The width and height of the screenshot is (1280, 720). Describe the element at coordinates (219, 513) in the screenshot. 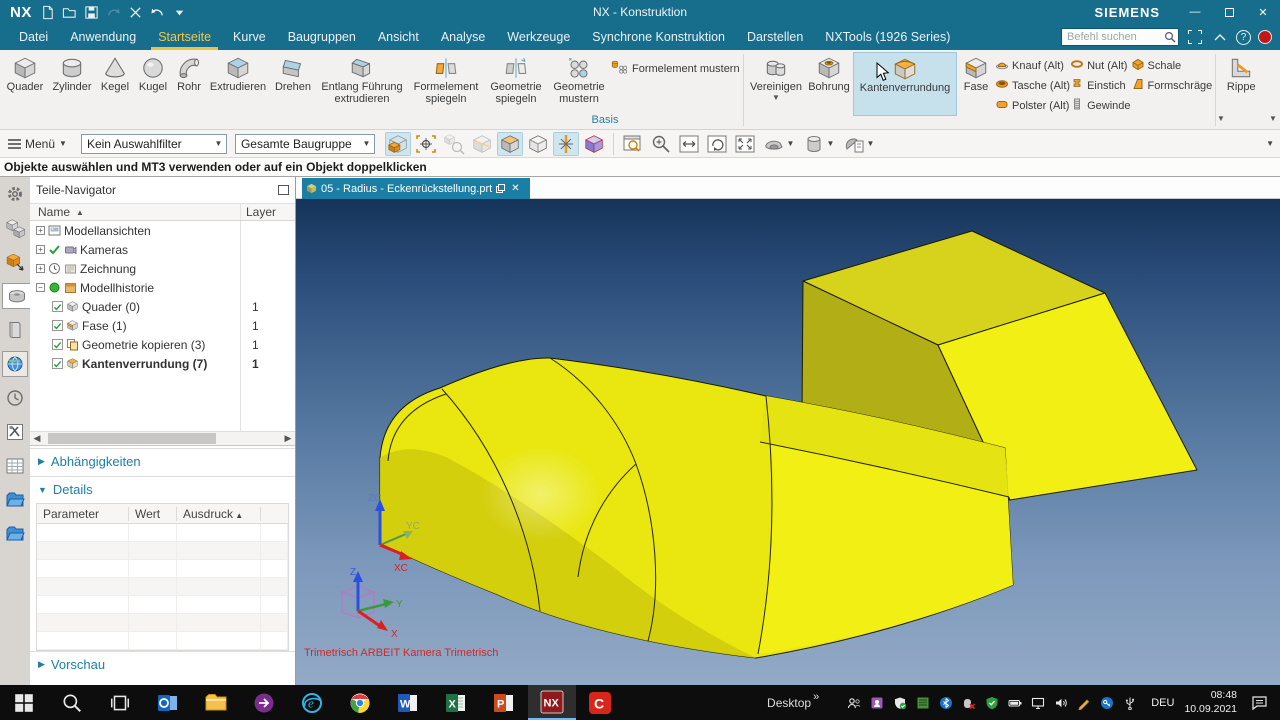

I see `details-column-ausdruck: Ausdruck ▲` at that location.